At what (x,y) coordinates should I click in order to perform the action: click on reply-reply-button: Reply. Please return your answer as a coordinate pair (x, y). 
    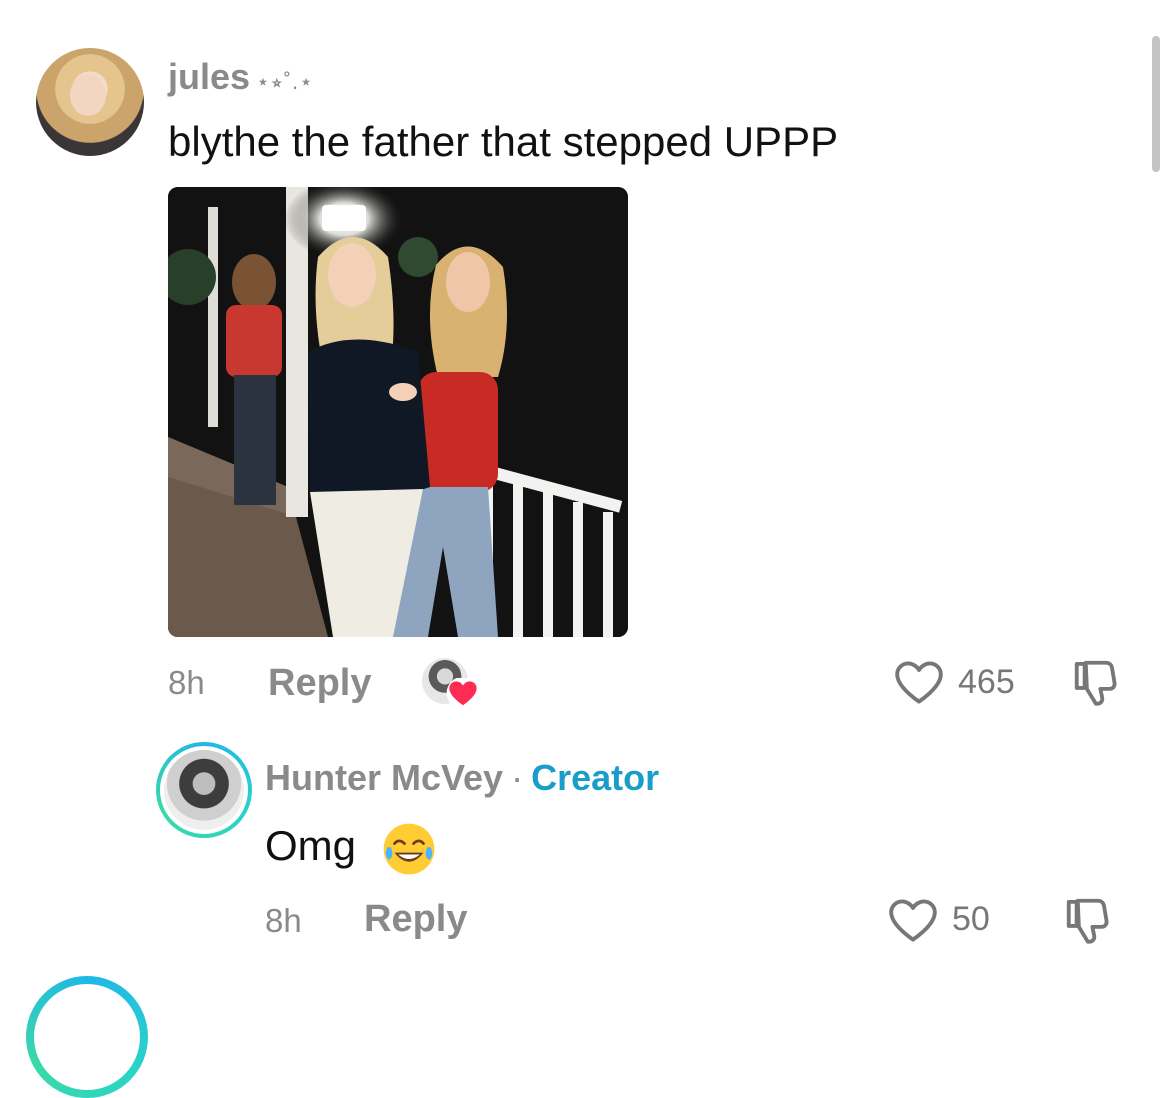
    Looking at the image, I should click on (415, 919).